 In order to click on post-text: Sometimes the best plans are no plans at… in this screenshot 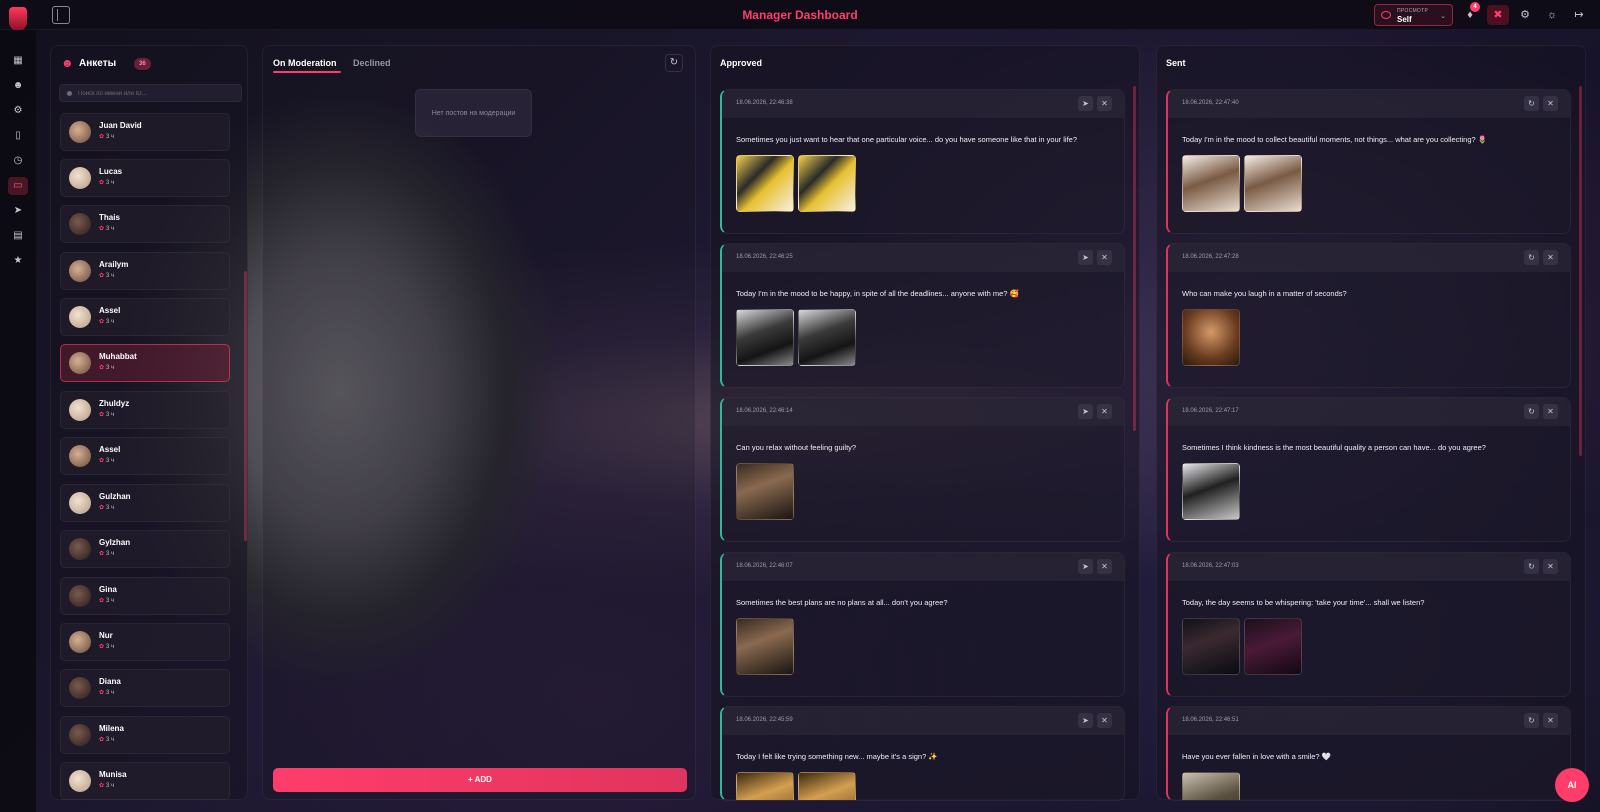, I will do `click(842, 602)`.